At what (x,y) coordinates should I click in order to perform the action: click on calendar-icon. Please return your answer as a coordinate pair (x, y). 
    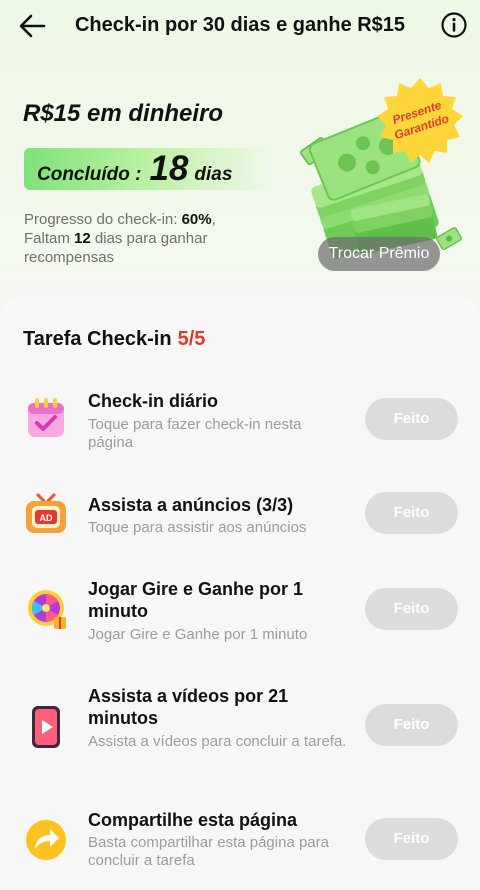
    Looking at the image, I should click on (46, 417).